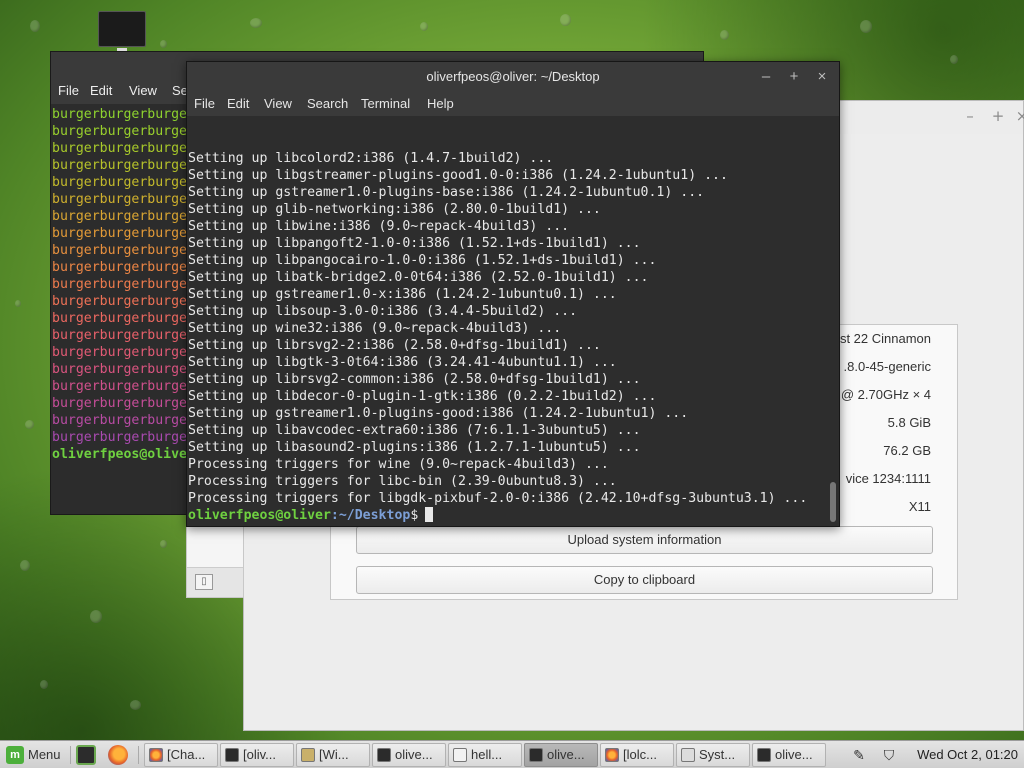  What do you see at coordinates (688, 755) in the screenshot?
I see `system-info-icon` at bounding box center [688, 755].